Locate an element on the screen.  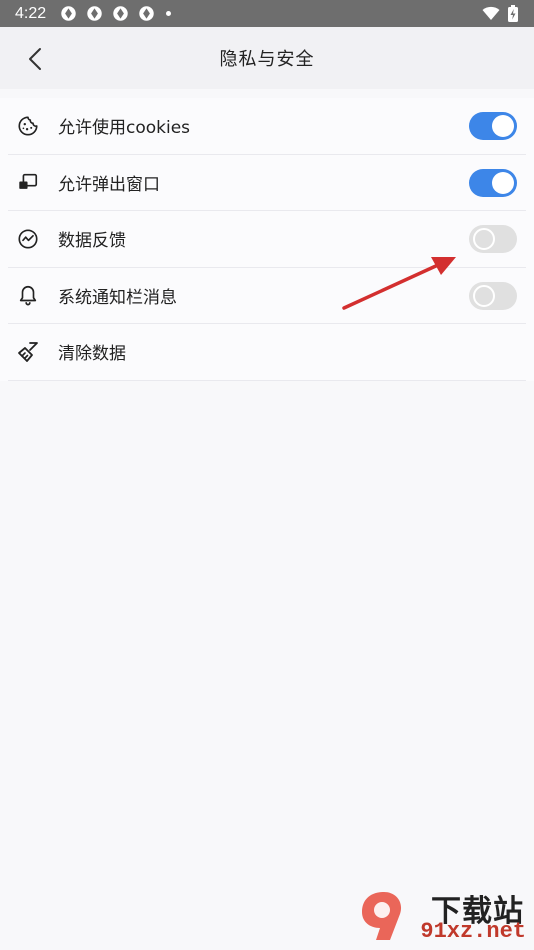
setting-label: 数据反馈 is located at coordinates (92, 241).